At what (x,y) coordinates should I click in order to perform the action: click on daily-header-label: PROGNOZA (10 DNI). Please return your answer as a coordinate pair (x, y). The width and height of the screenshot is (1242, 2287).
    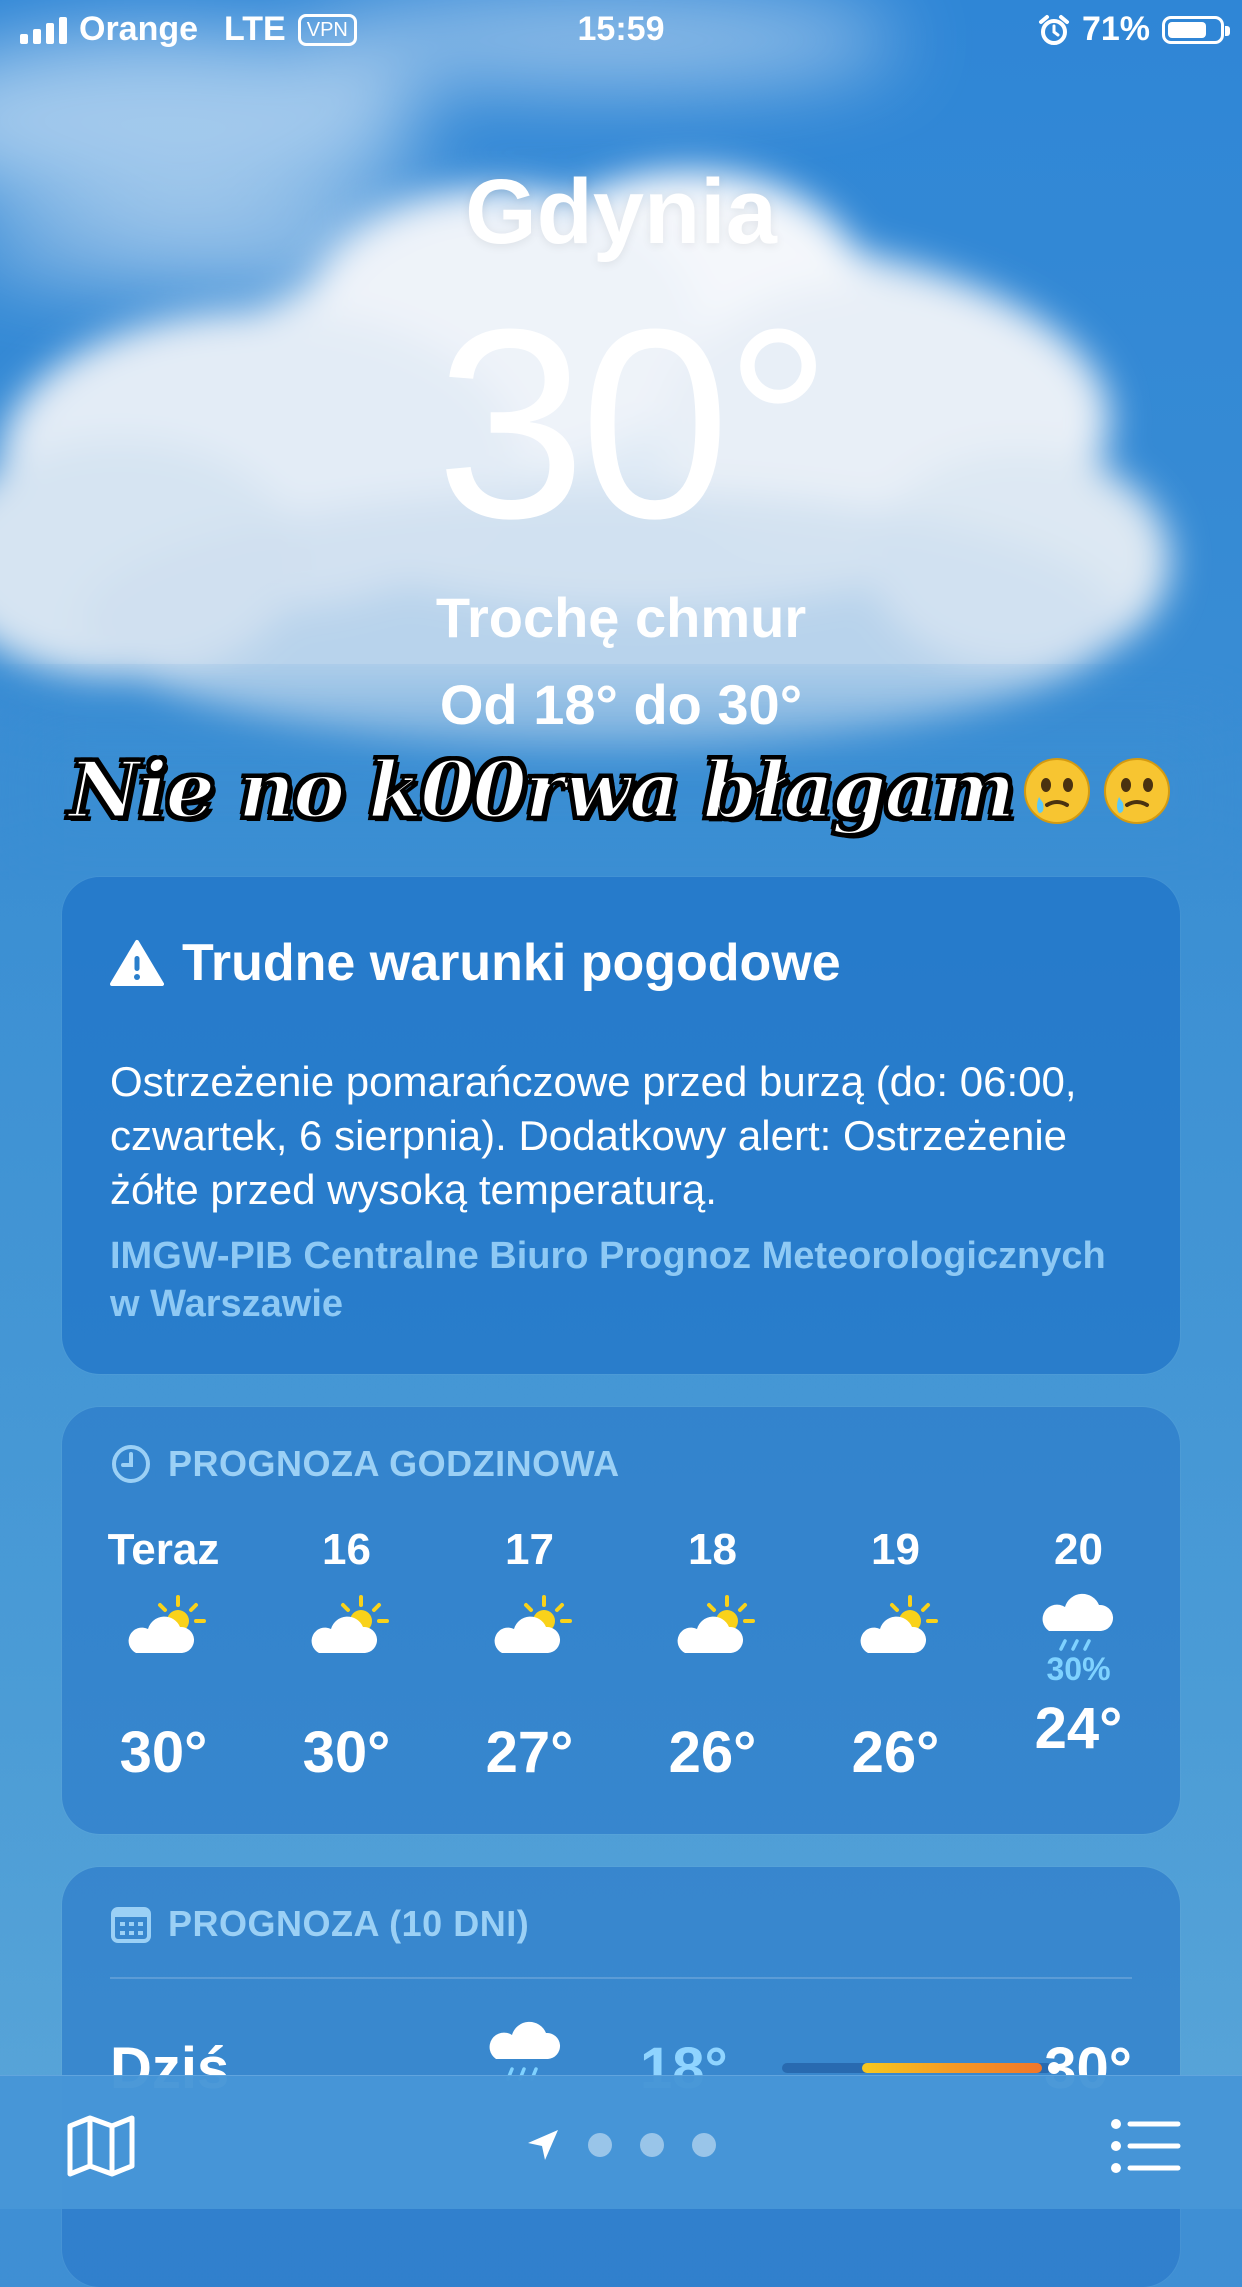
    Looking at the image, I should click on (349, 1923).